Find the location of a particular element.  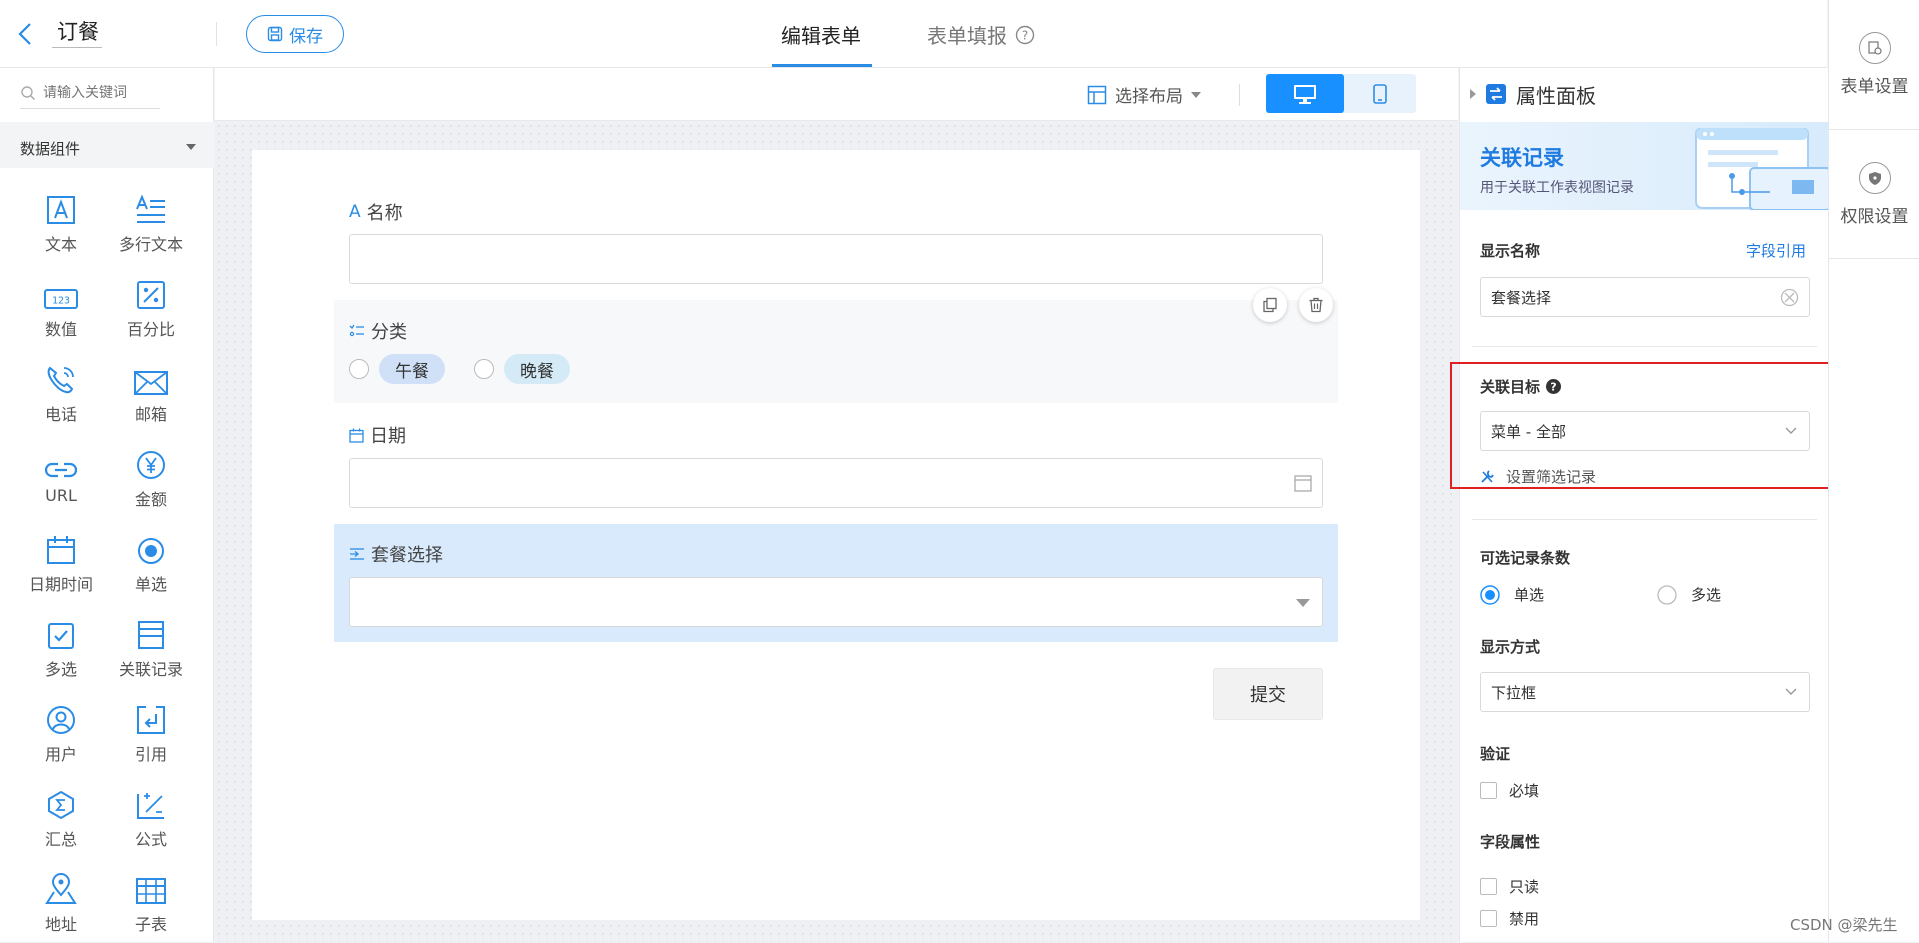

name-input is located at coordinates (836, 259).